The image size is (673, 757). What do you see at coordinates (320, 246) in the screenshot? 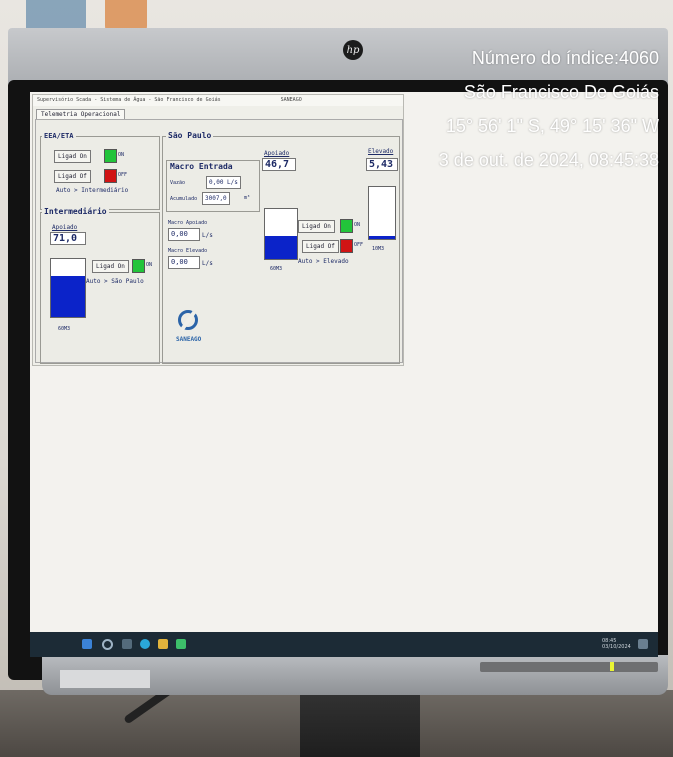
I see `sp-desligado-button: Ligad Of` at bounding box center [320, 246].